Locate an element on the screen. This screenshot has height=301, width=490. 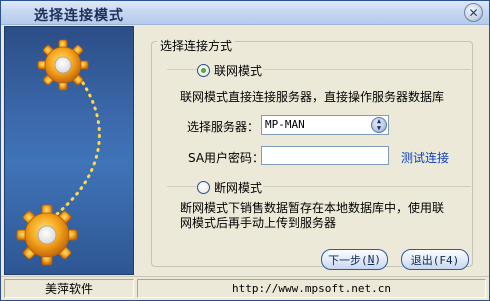
online-mode-radio: 联网模式 is located at coordinates (229, 70).